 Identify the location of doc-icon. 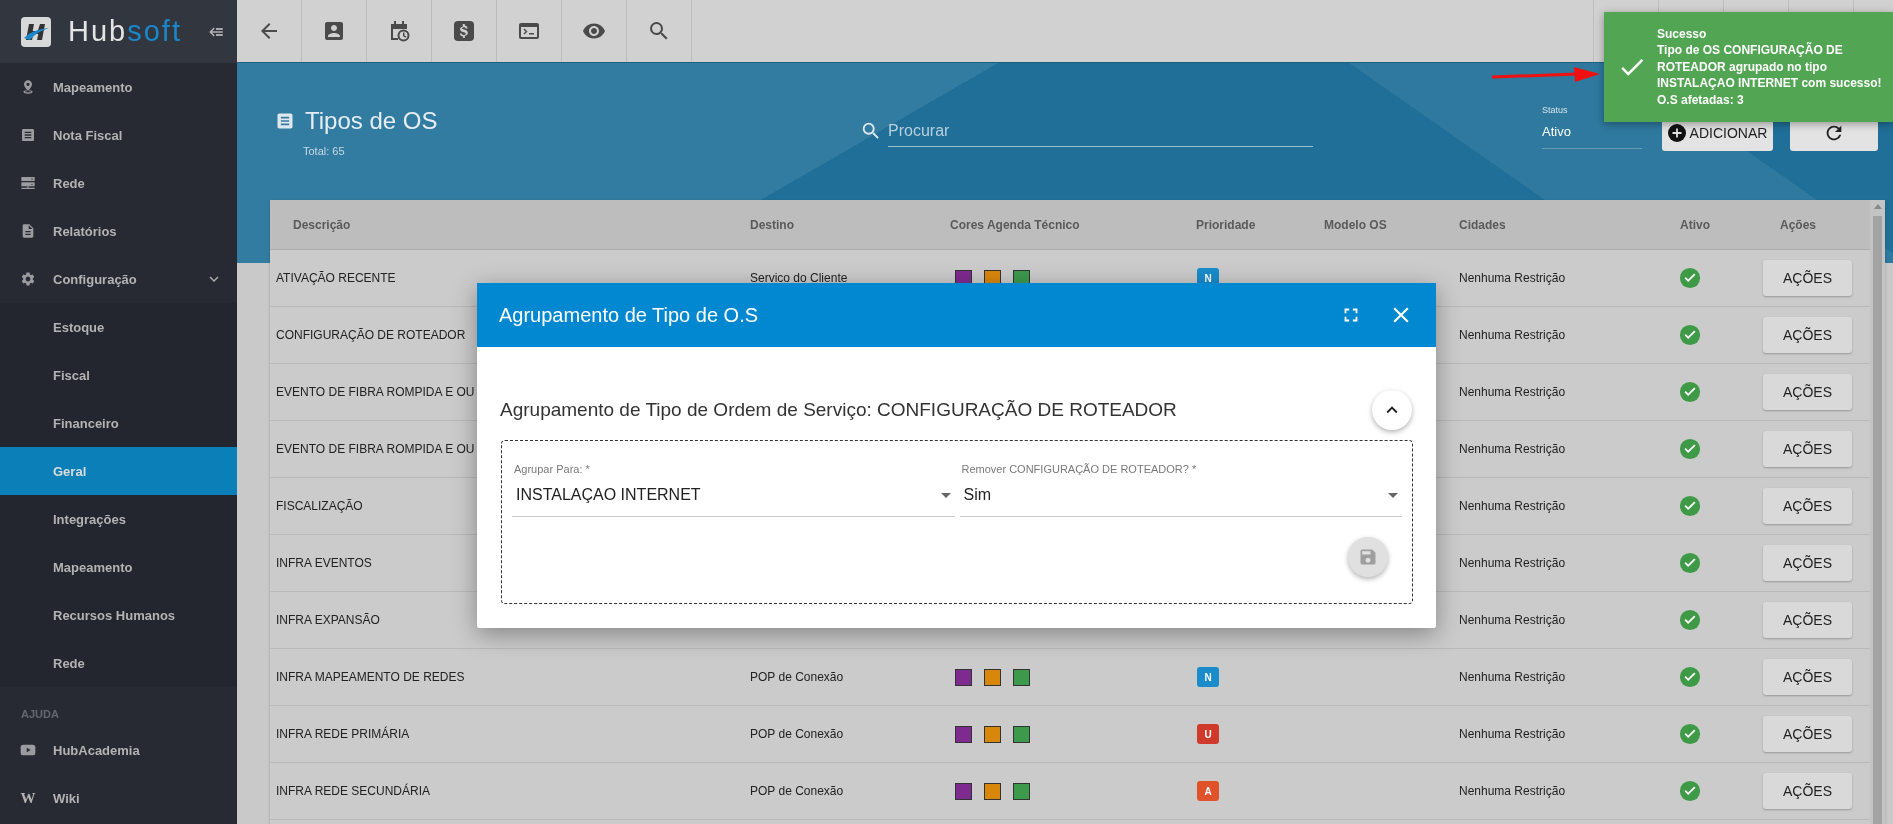
(28, 231).